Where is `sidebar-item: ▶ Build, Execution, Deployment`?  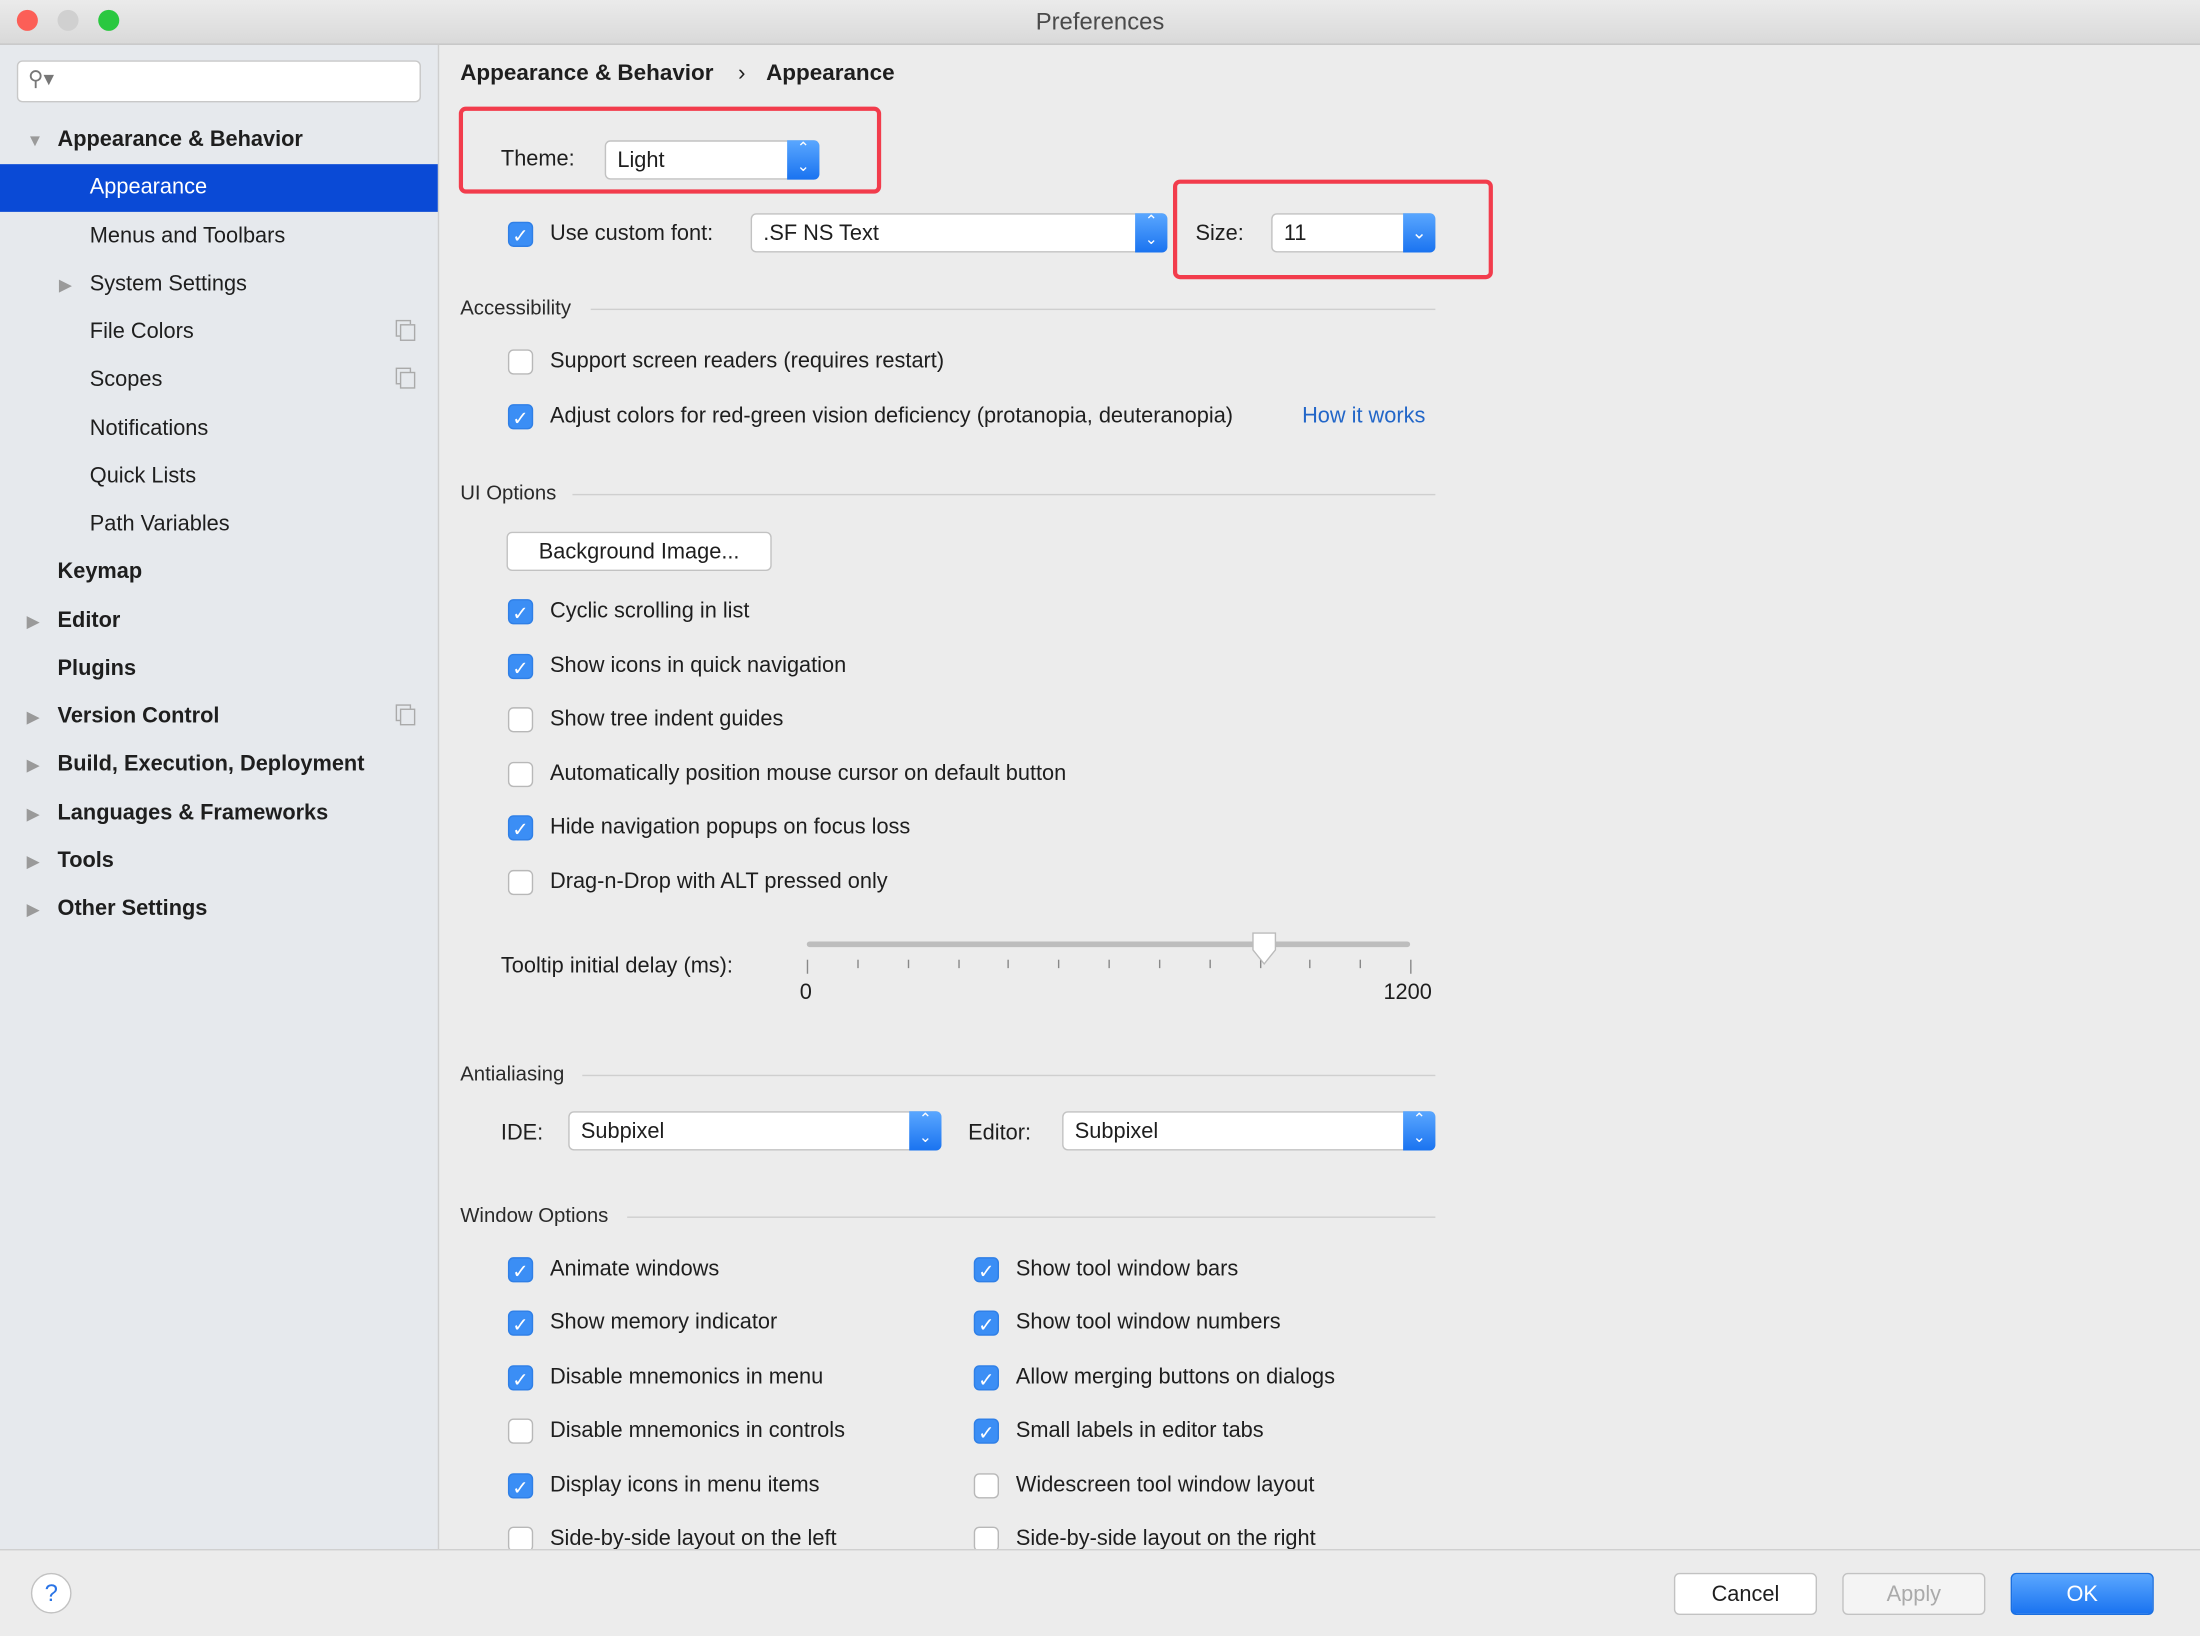 sidebar-item: ▶ Build, Execution, Deployment is located at coordinates (219, 765).